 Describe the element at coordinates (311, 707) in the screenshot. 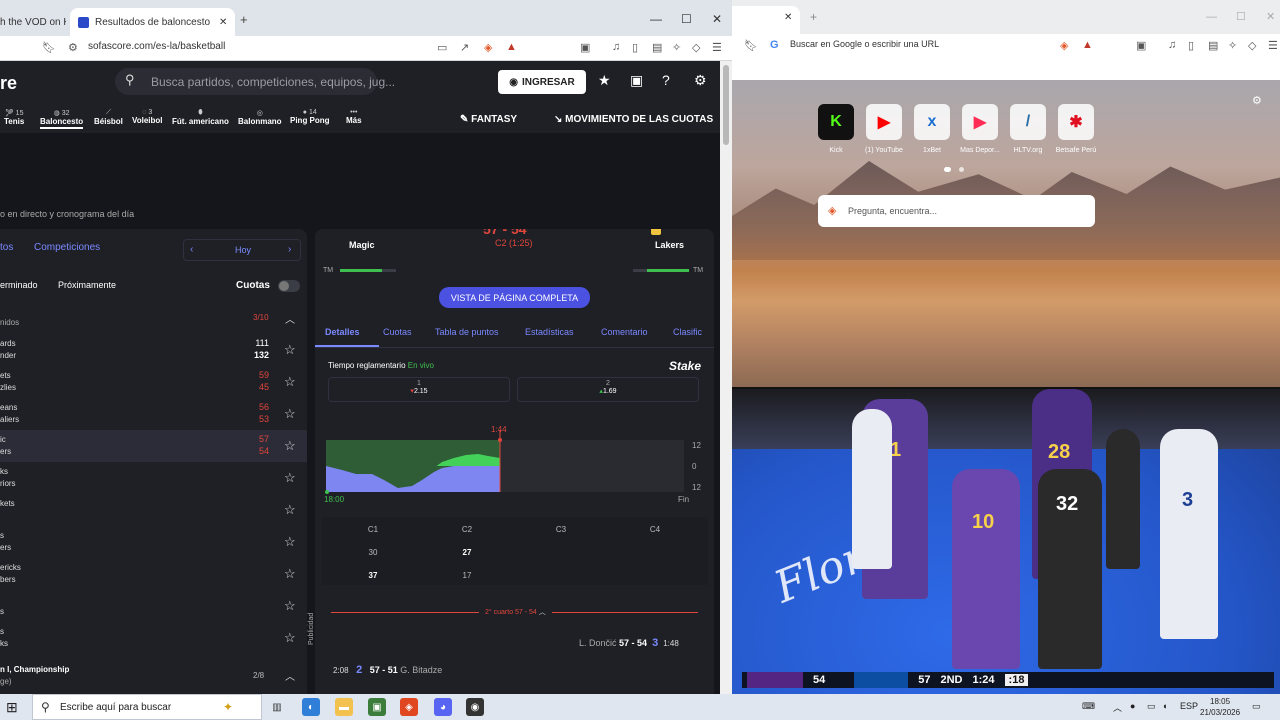

I see `copilot-icon: ◐` at that location.